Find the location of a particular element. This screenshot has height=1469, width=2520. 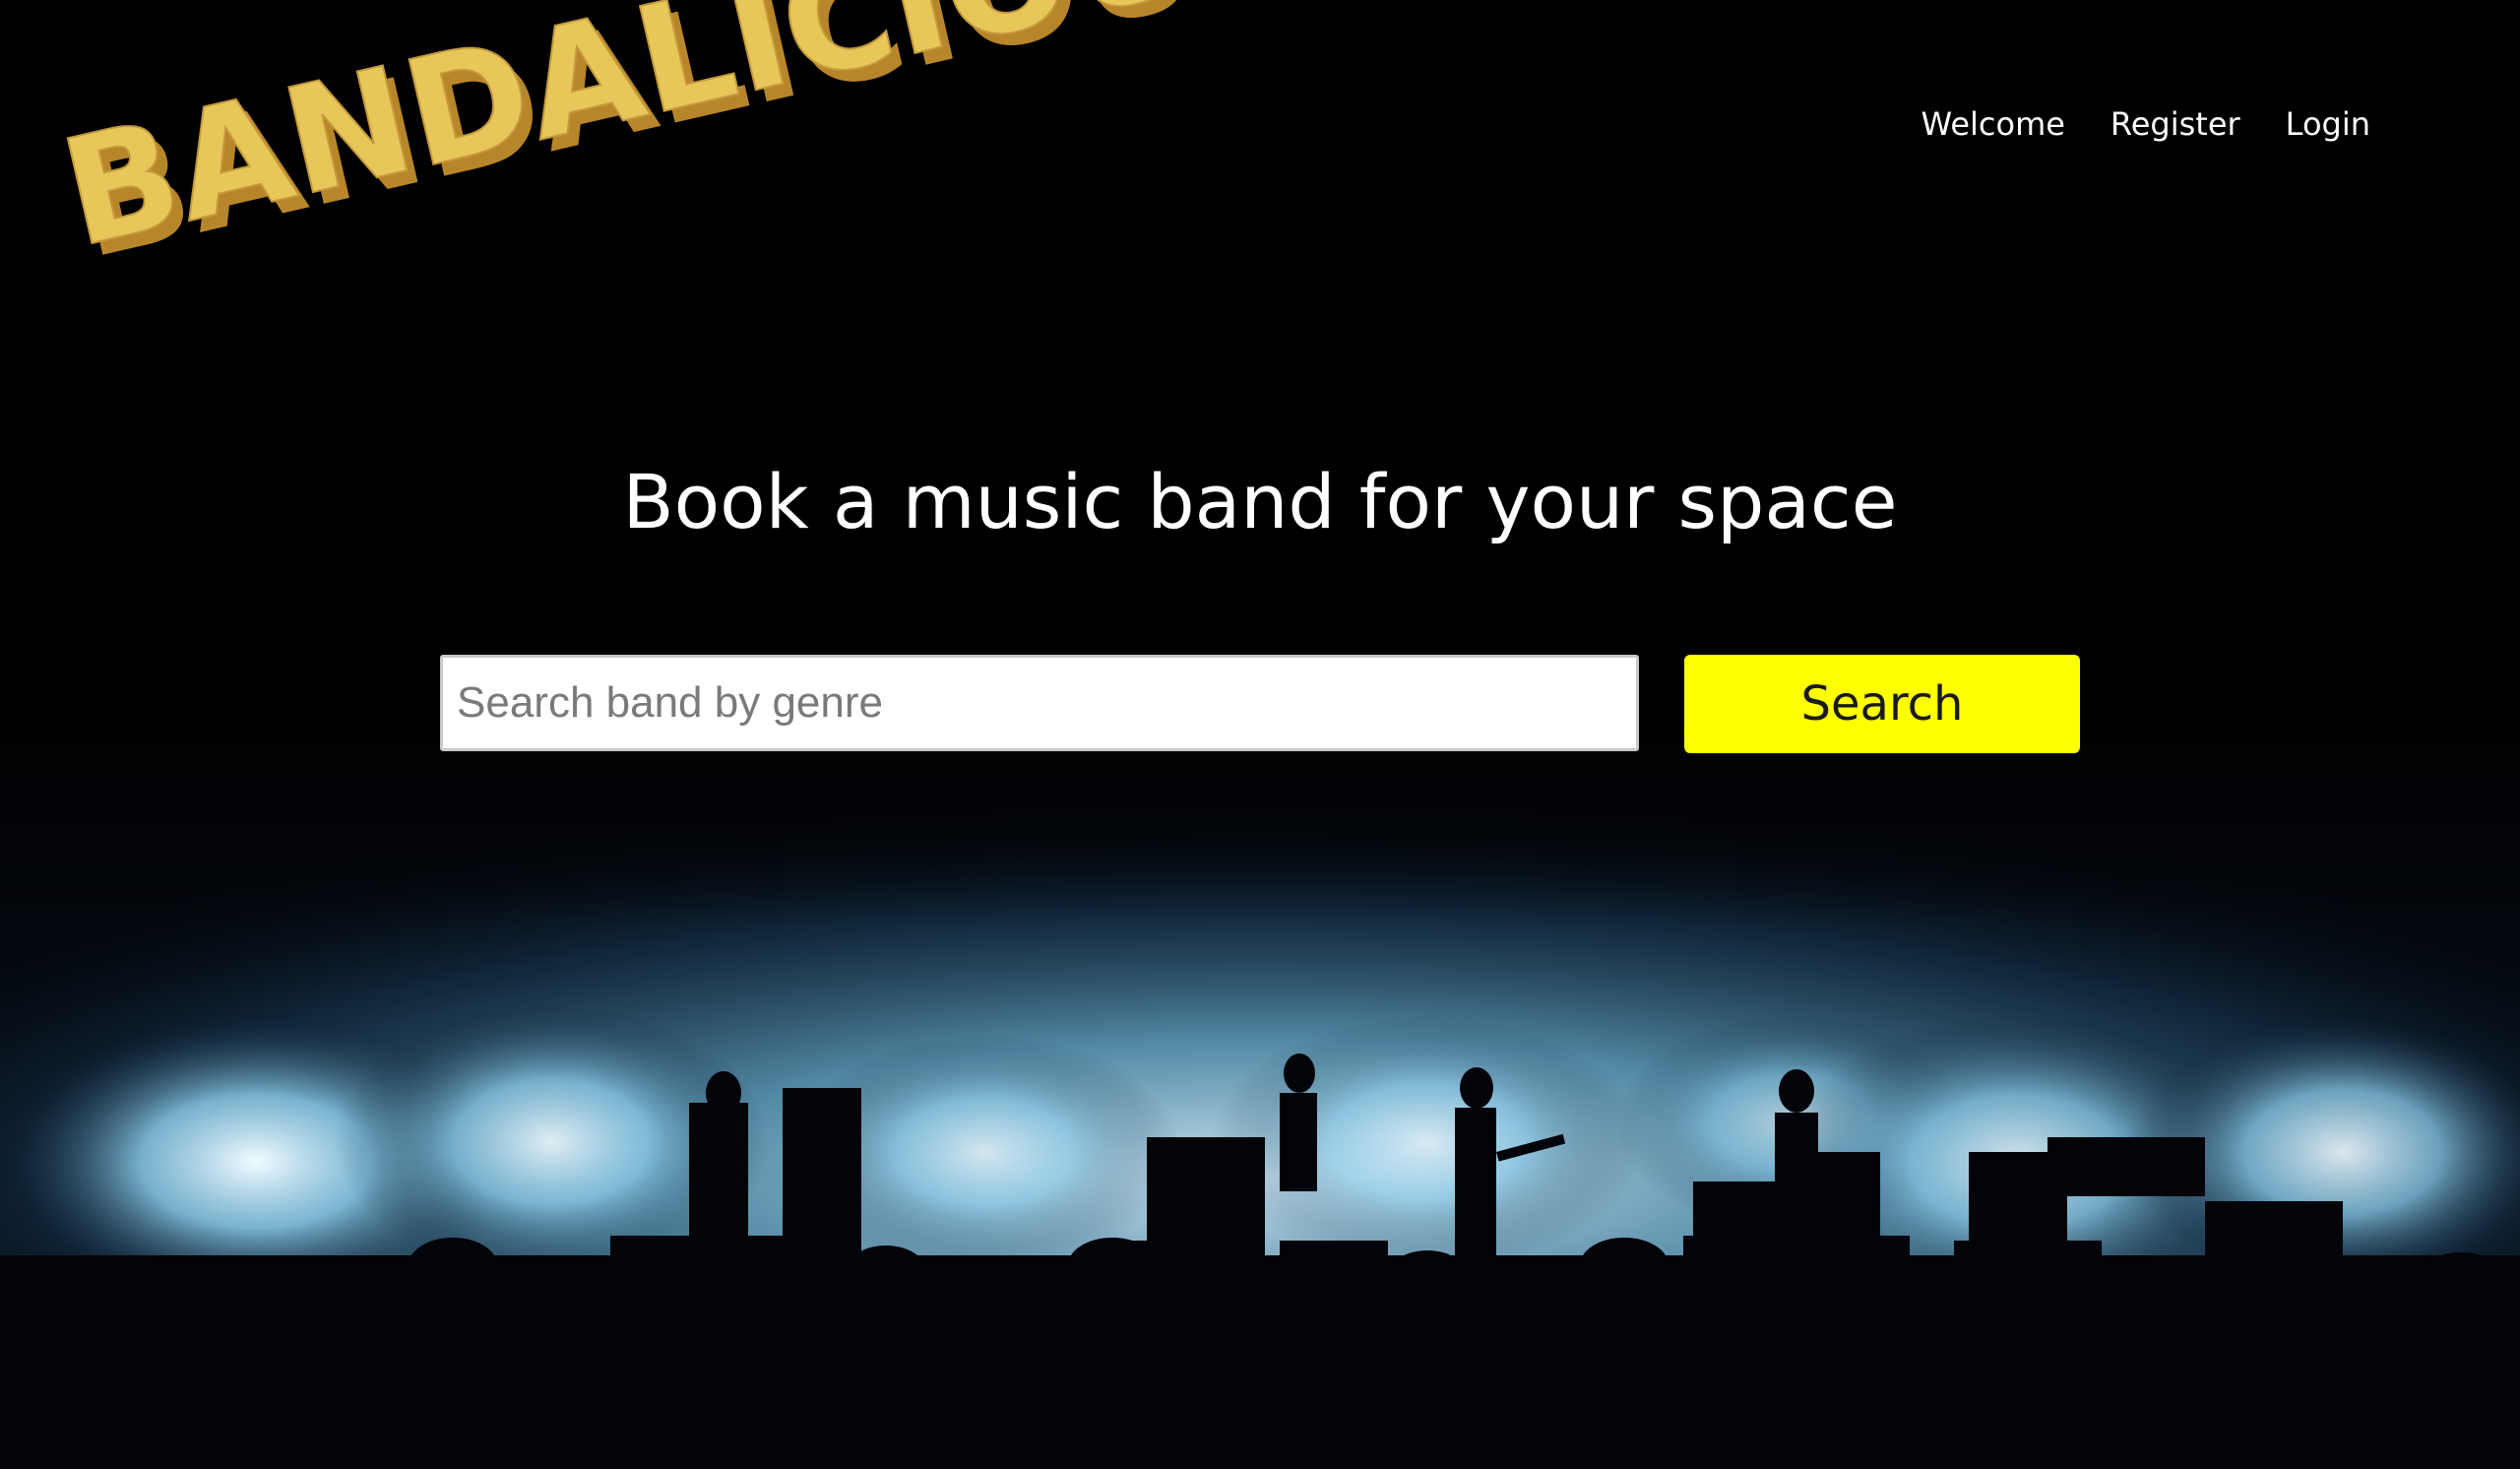

nav-link-register: Register is located at coordinates (2175, 124).